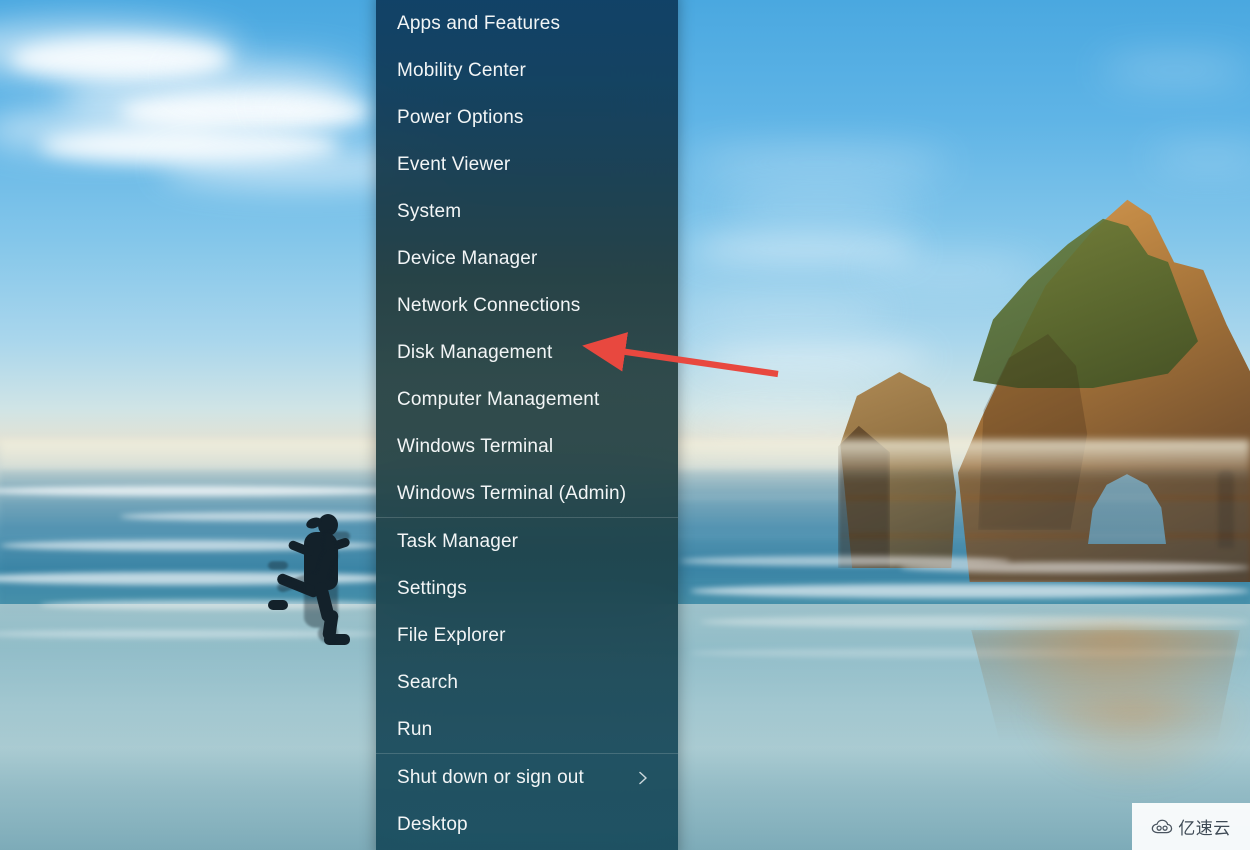 The height and width of the screenshot is (850, 1250). I want to click on menu-item-device-manager: Device Manager, so click(527, 258).